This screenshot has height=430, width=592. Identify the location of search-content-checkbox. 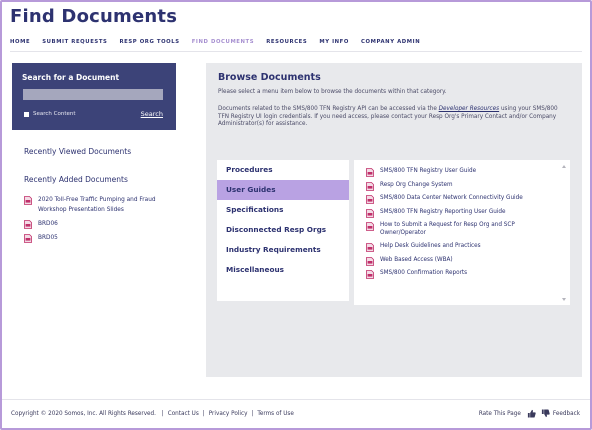
(26, 114).